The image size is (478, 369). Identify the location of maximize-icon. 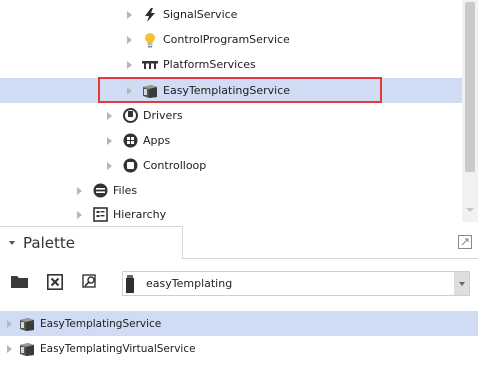
(465, 242).